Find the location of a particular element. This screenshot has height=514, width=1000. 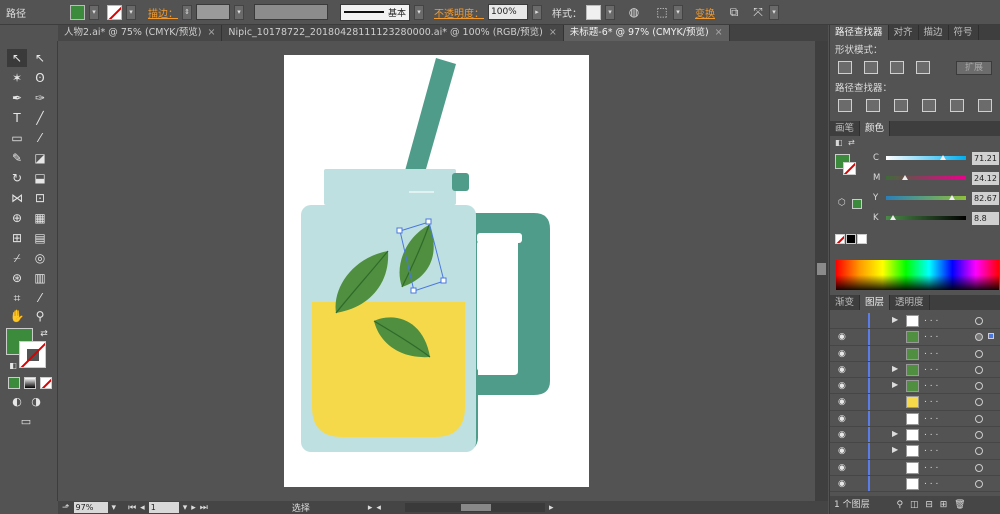

draw-behind-icon: ◑ is located at coordinates (36, 402).